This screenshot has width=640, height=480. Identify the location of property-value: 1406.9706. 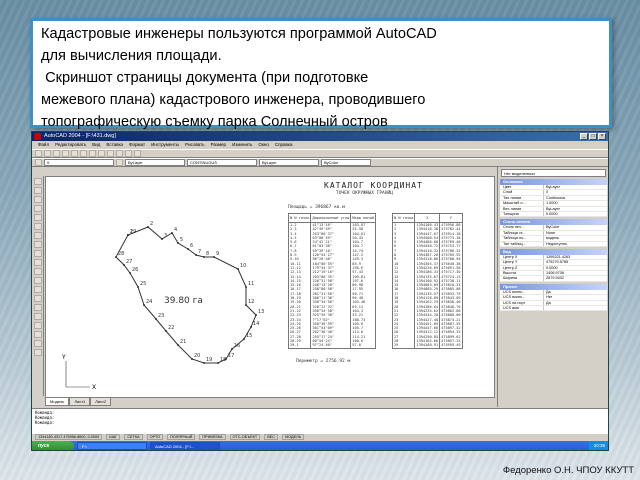
(554, 273).